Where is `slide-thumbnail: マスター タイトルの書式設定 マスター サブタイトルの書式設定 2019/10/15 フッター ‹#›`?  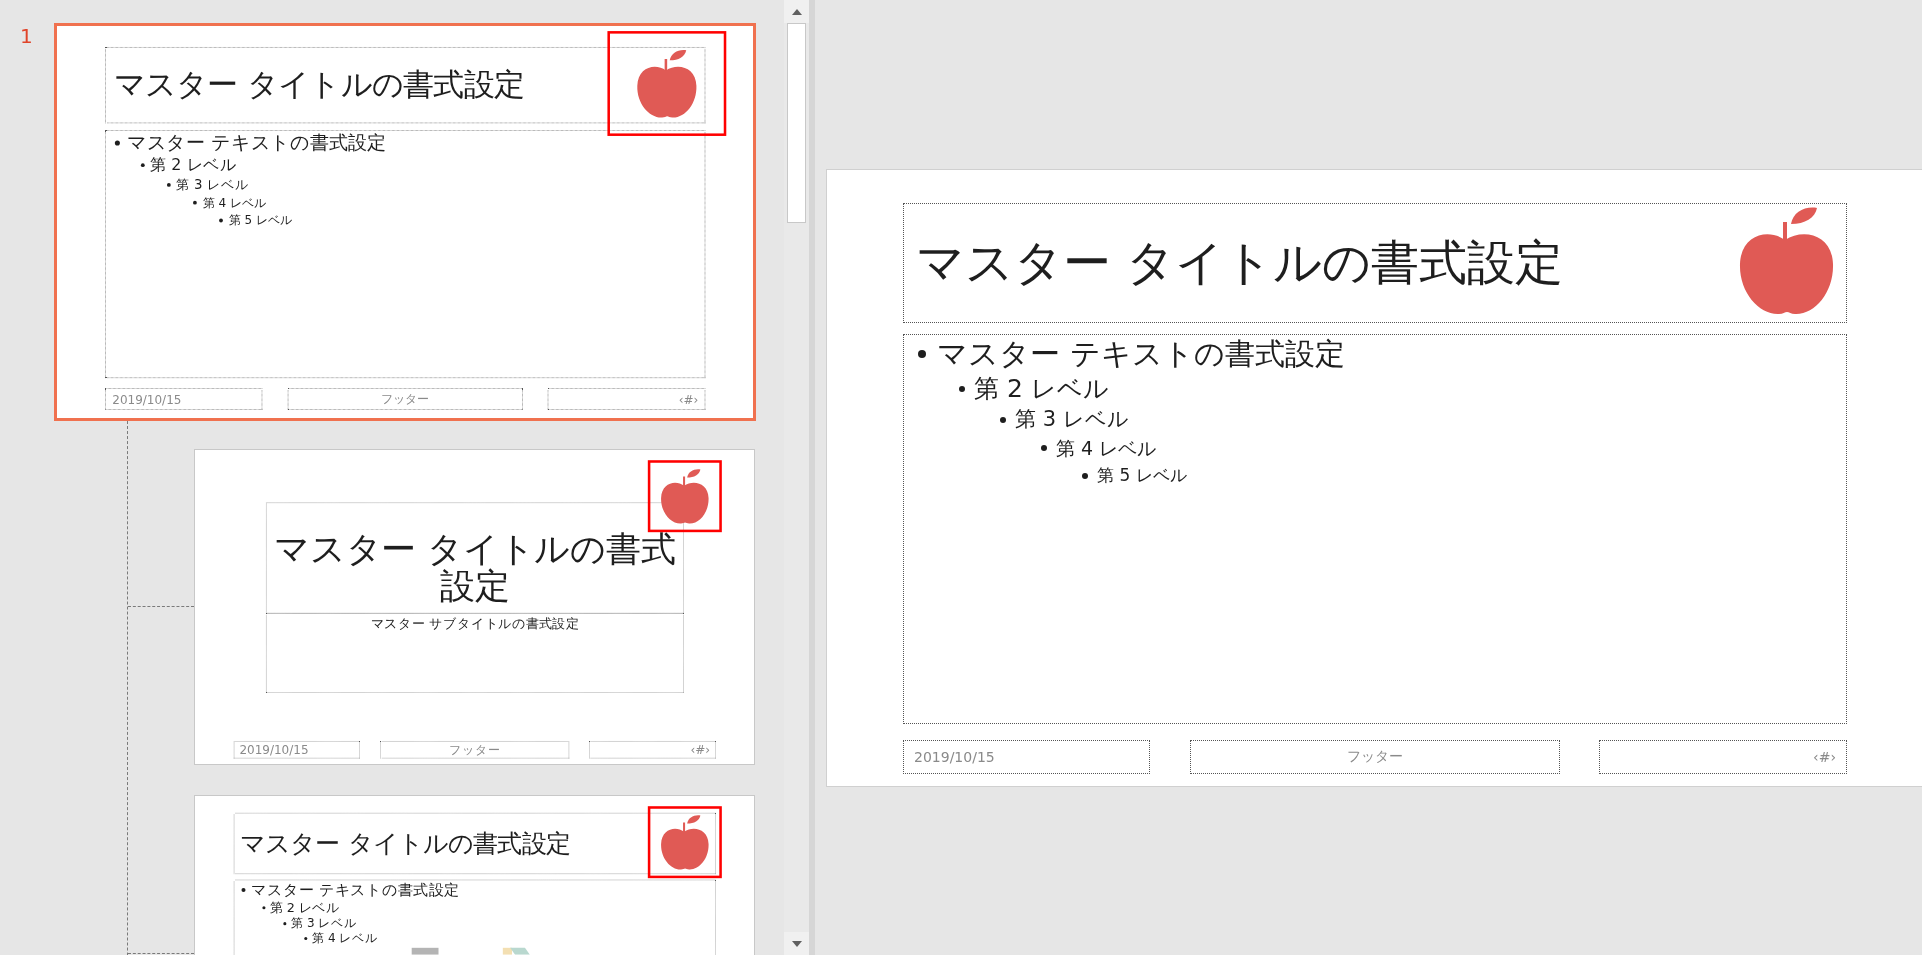
slide-thumbnail: マスター タイトルの書式設定 マスター サブタイトルの書式設定 2019/10/15 フッター ‹#› is located at coordinates (474, 606).